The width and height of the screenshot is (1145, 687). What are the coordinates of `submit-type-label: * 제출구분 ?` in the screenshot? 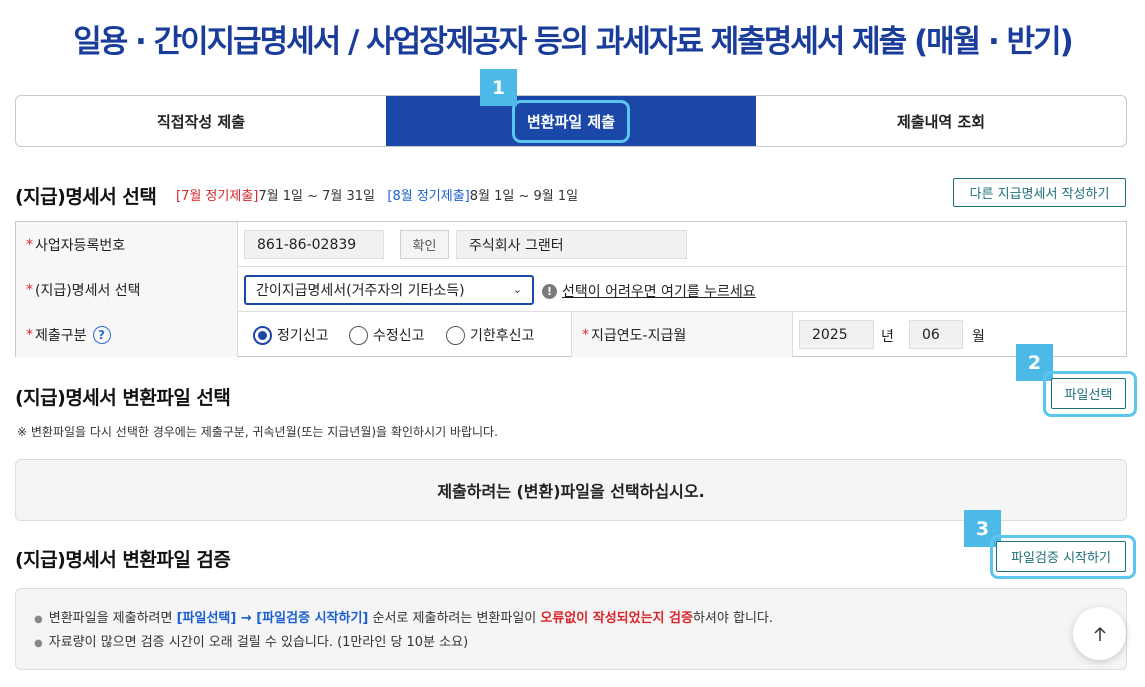 It's located at (127, 334).